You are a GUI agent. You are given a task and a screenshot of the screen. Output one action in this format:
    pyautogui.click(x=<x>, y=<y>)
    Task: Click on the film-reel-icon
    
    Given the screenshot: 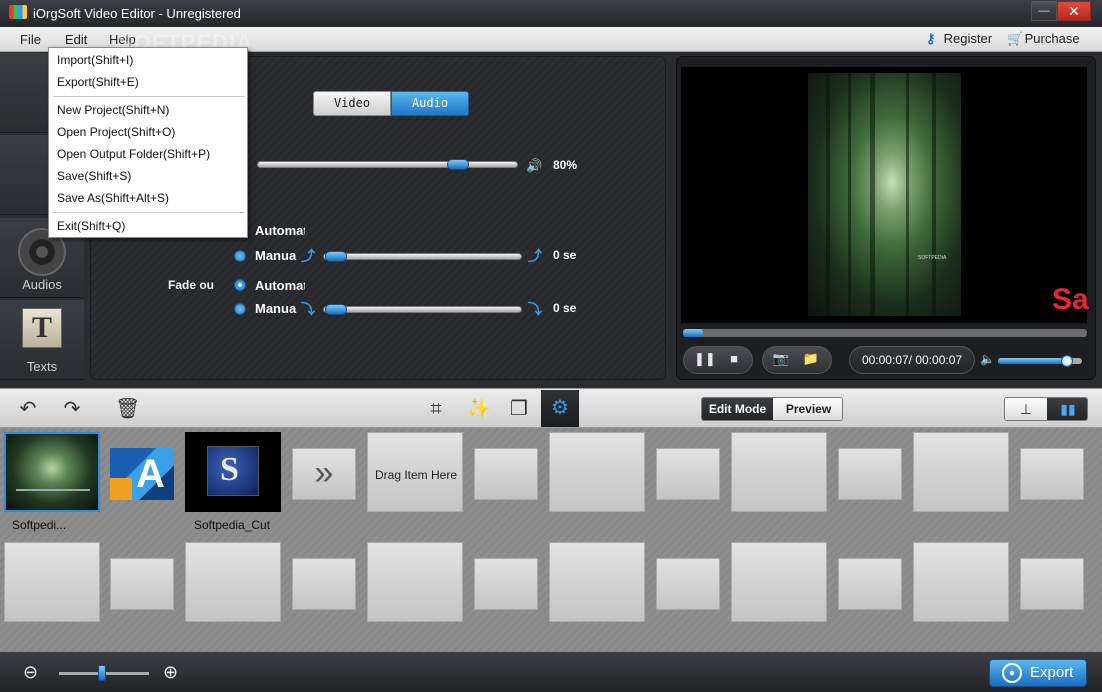 What is the action you would take?
    pyautogui.click(x=1012, y=673)
    